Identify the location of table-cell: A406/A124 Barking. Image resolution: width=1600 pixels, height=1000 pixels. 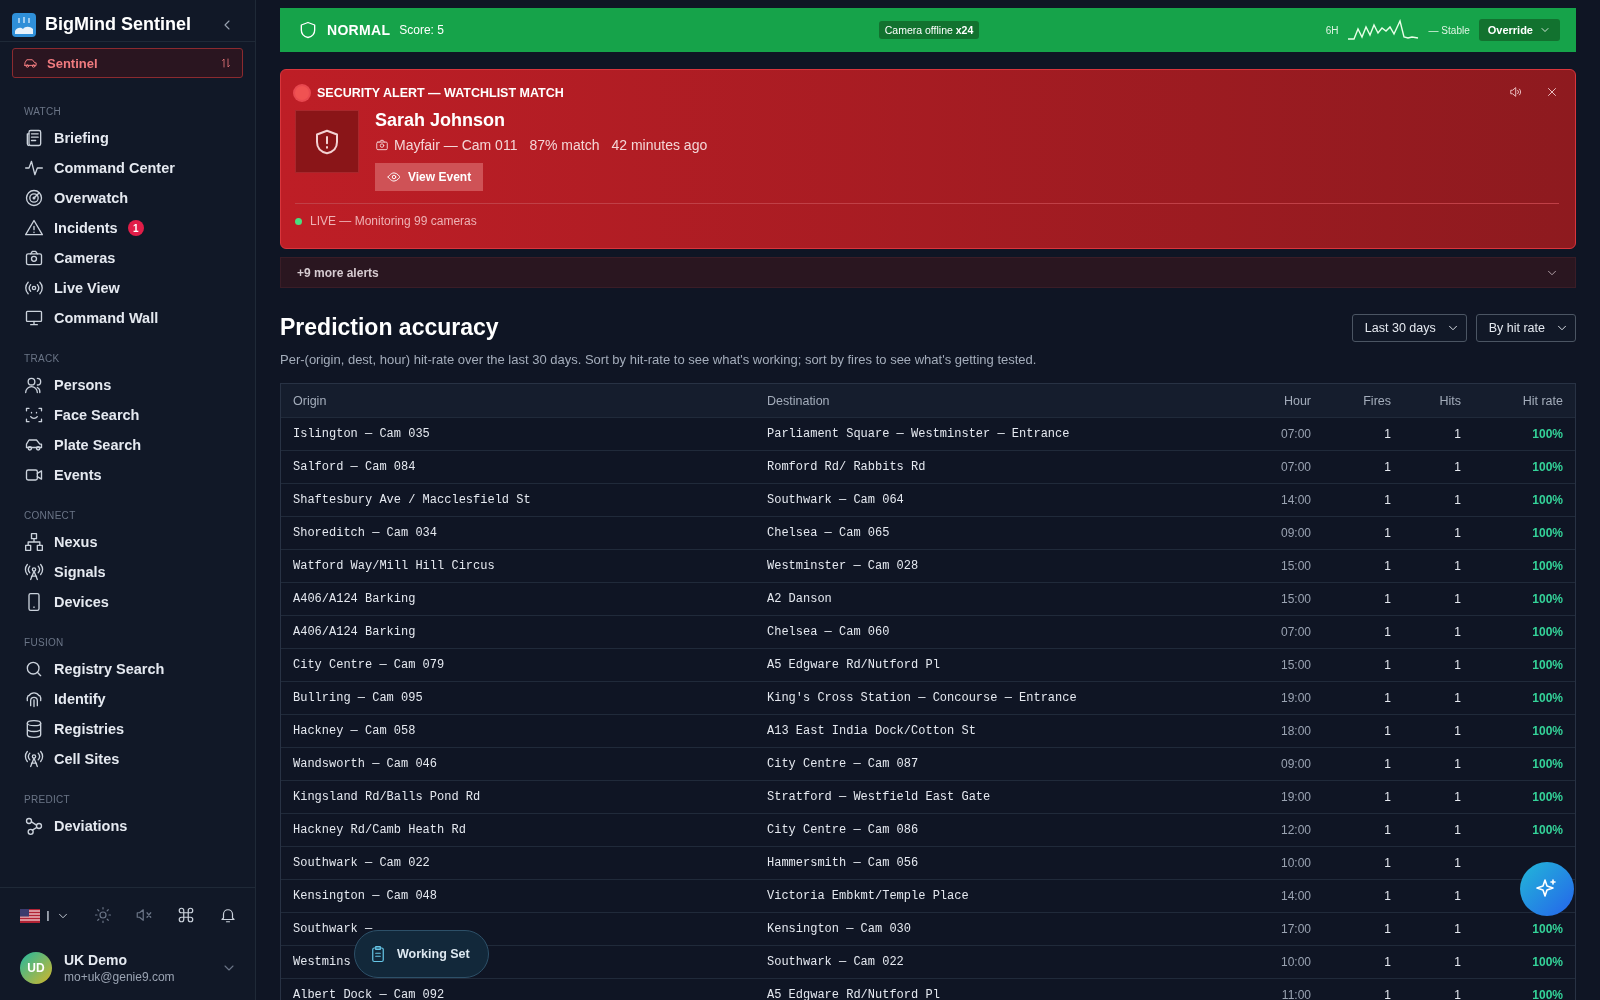
(354, 599).